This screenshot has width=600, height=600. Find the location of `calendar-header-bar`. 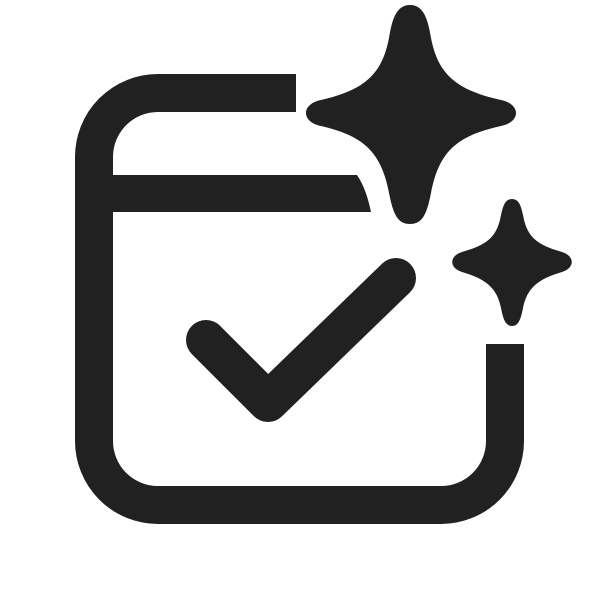

calendar-header-bar is located at coordinates (232, 193).